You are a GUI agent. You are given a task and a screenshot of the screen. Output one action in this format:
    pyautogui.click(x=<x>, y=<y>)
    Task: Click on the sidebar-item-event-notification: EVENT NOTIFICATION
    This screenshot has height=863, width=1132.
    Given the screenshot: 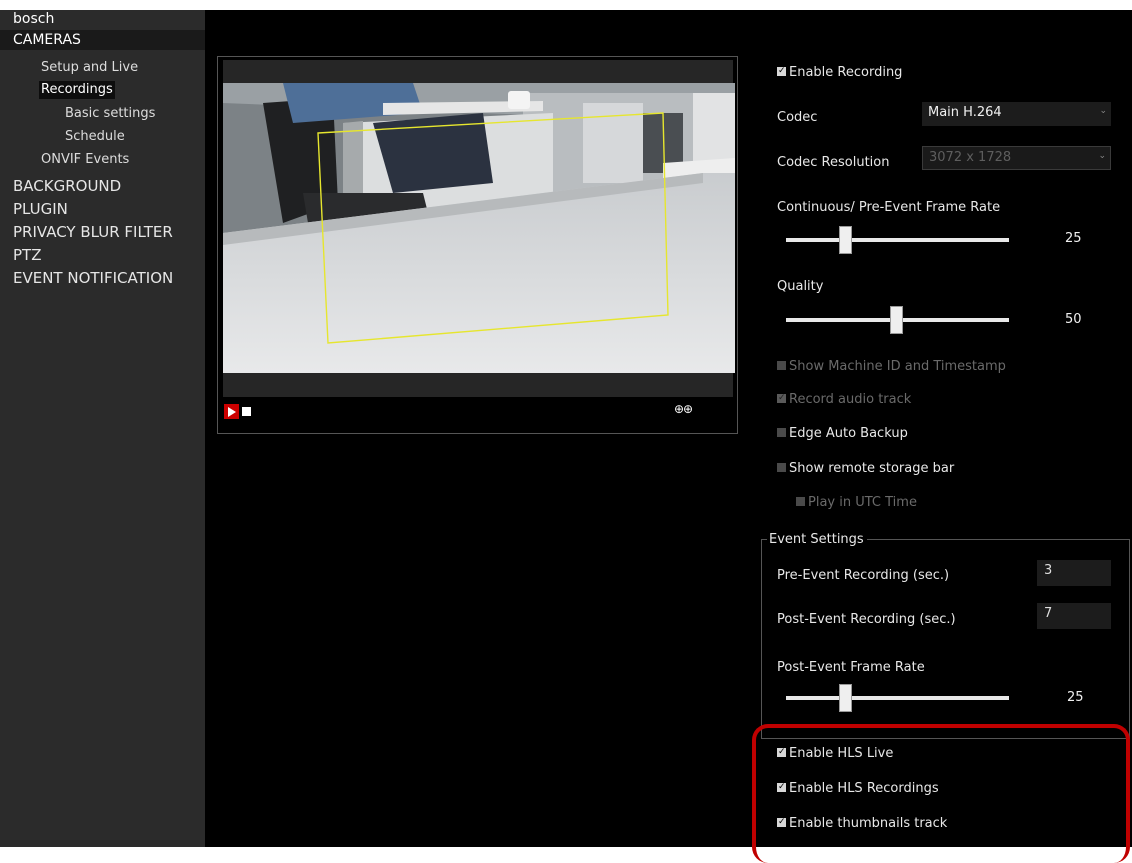 What is the action you would take?
    pyautogui.click(x=93, y=278)
    